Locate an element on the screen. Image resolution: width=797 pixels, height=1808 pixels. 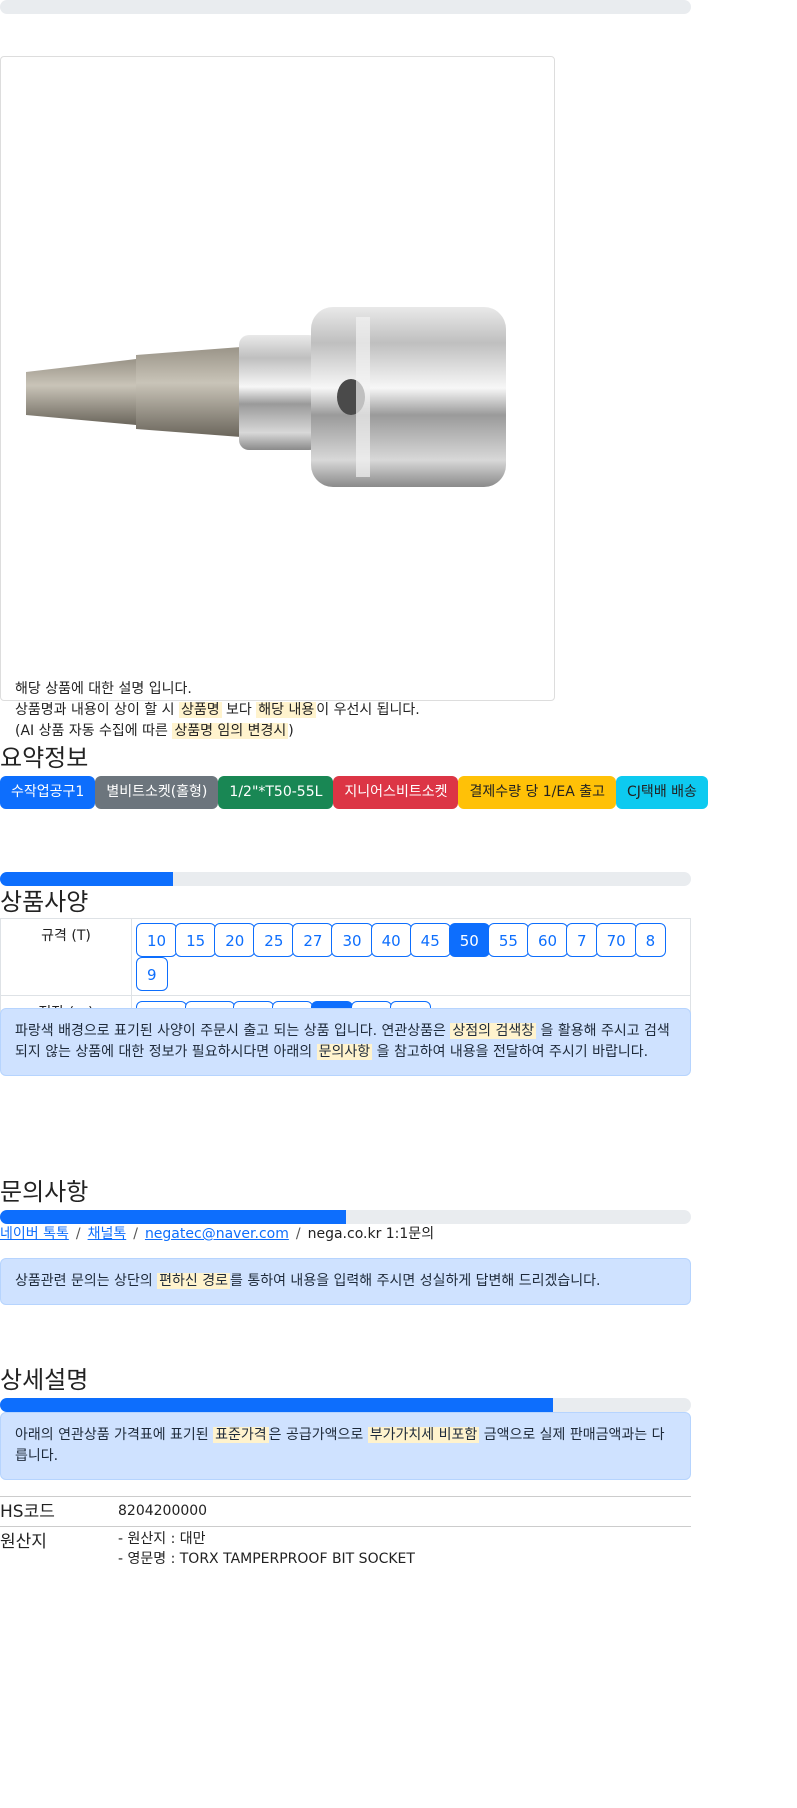
notice-text: 보다 is located at coordinates (239, 710).